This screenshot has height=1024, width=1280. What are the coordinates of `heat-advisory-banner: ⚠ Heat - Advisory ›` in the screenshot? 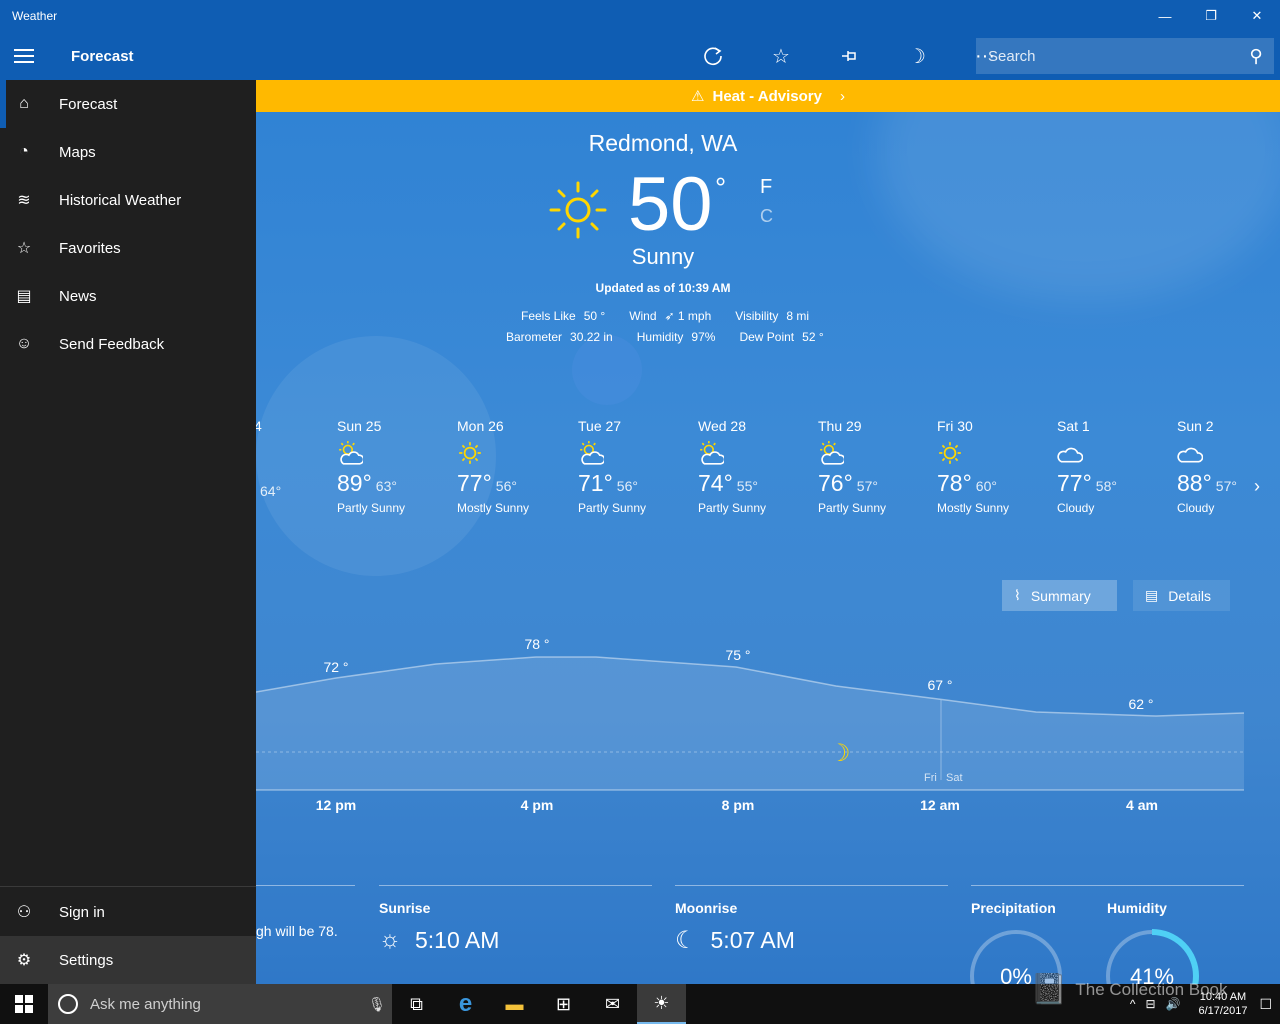 It's located at (768, 96).